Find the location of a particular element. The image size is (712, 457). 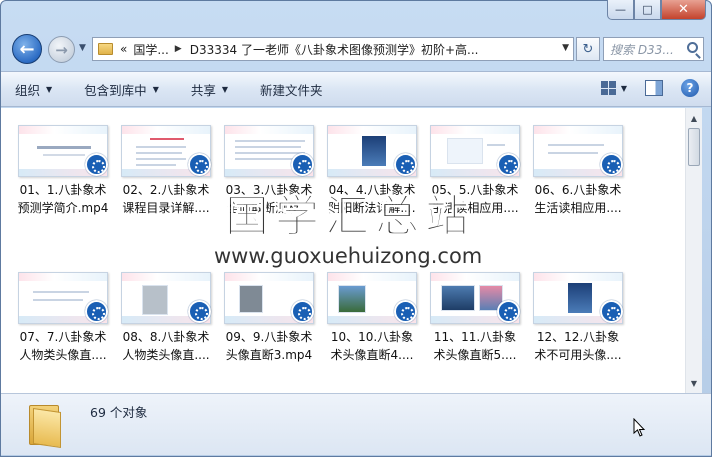

caption-buttons: — □ ✕ is located at coordinates (656, 11).